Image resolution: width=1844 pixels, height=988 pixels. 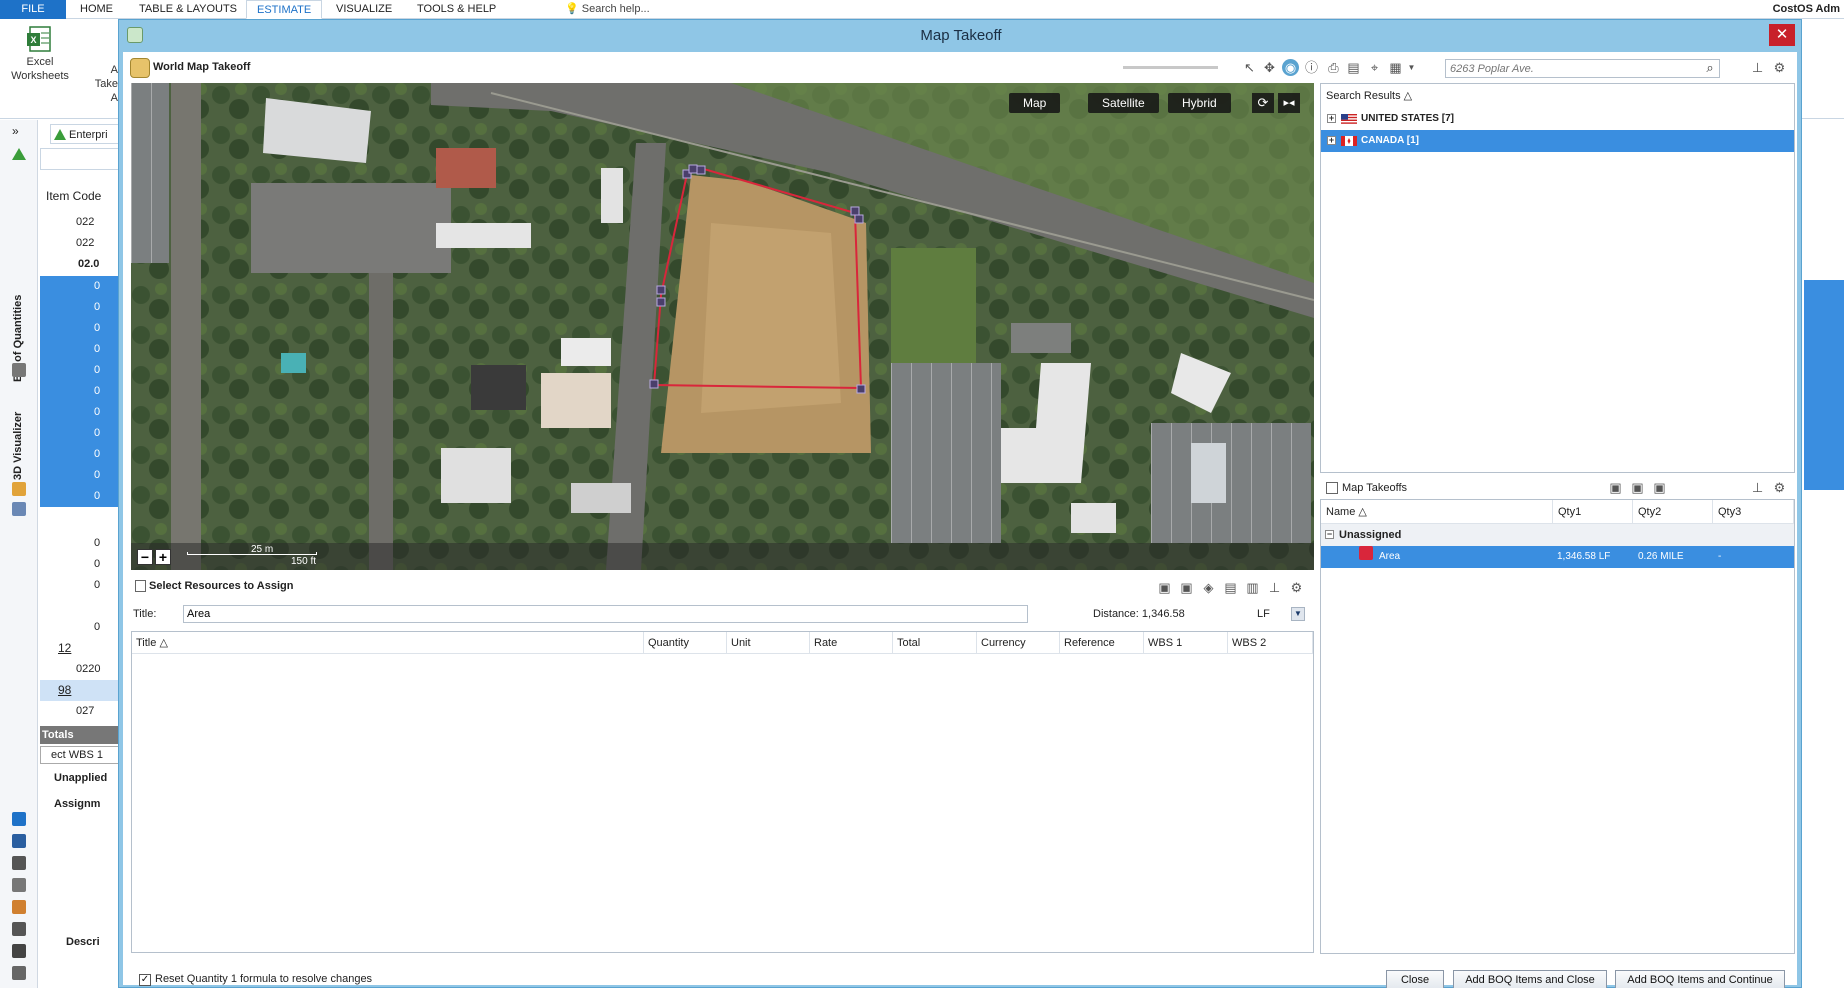 What do you see at coordinates (388, 643) in the screenshot?
I see `column-header-title: Title △` at bounding box center [388, 643].